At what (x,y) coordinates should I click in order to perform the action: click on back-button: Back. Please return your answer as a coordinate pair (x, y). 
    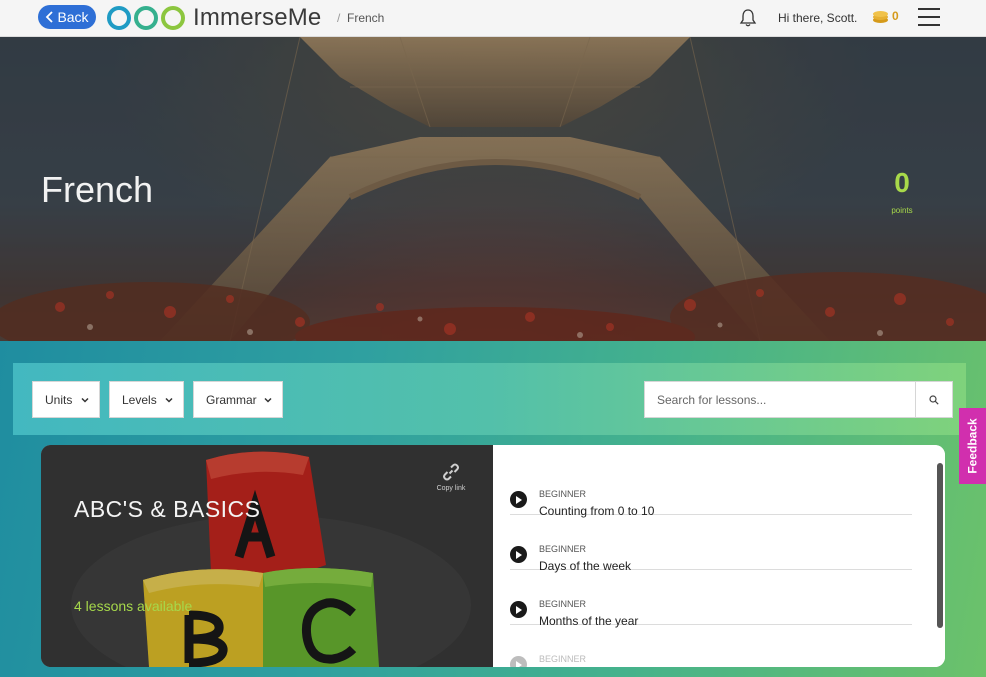
    Looking at the image, I should click on (67, 17).